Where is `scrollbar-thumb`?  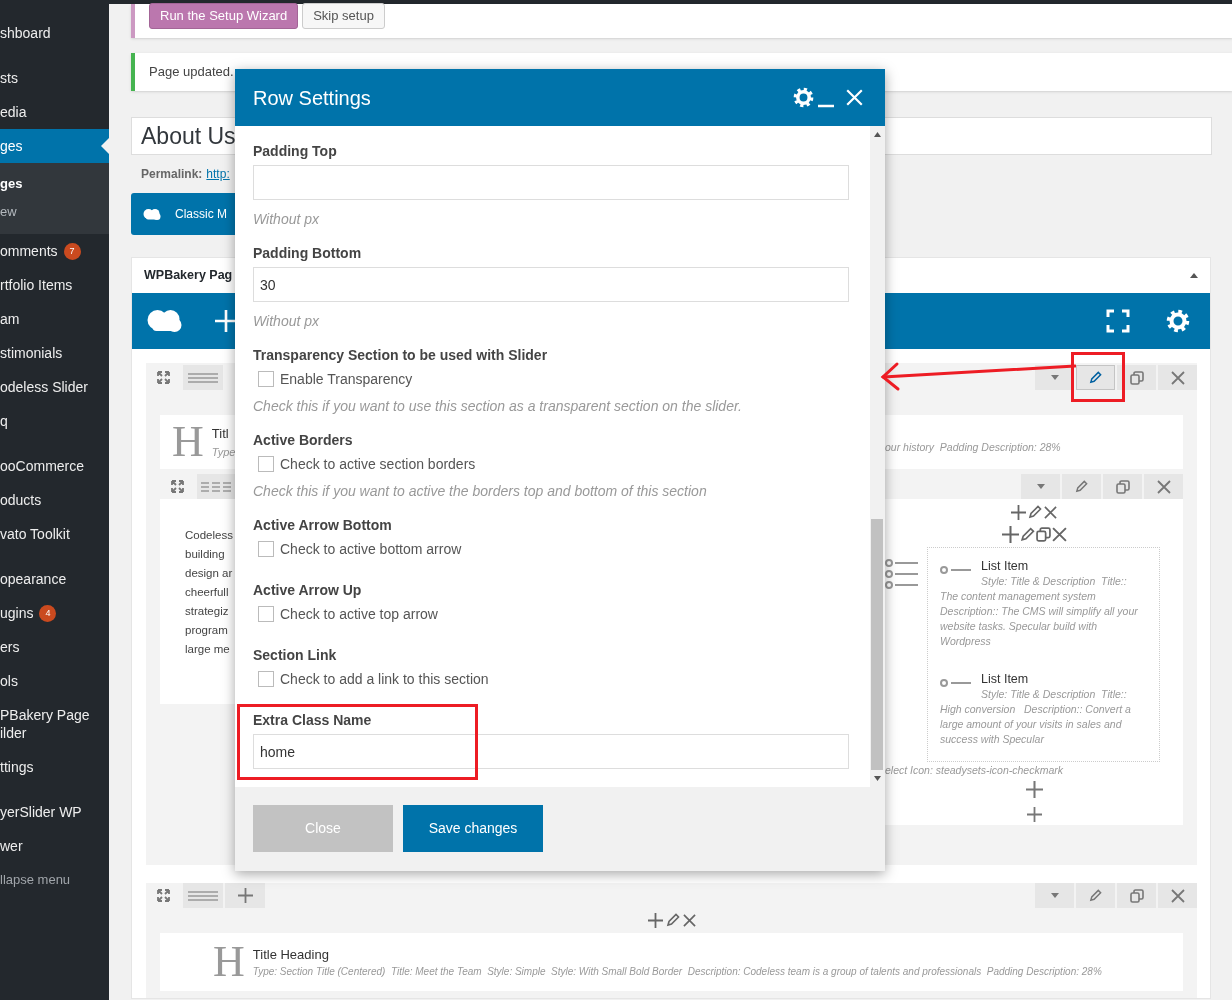 scrollbar-thumb is located at coordinates (877, 644).